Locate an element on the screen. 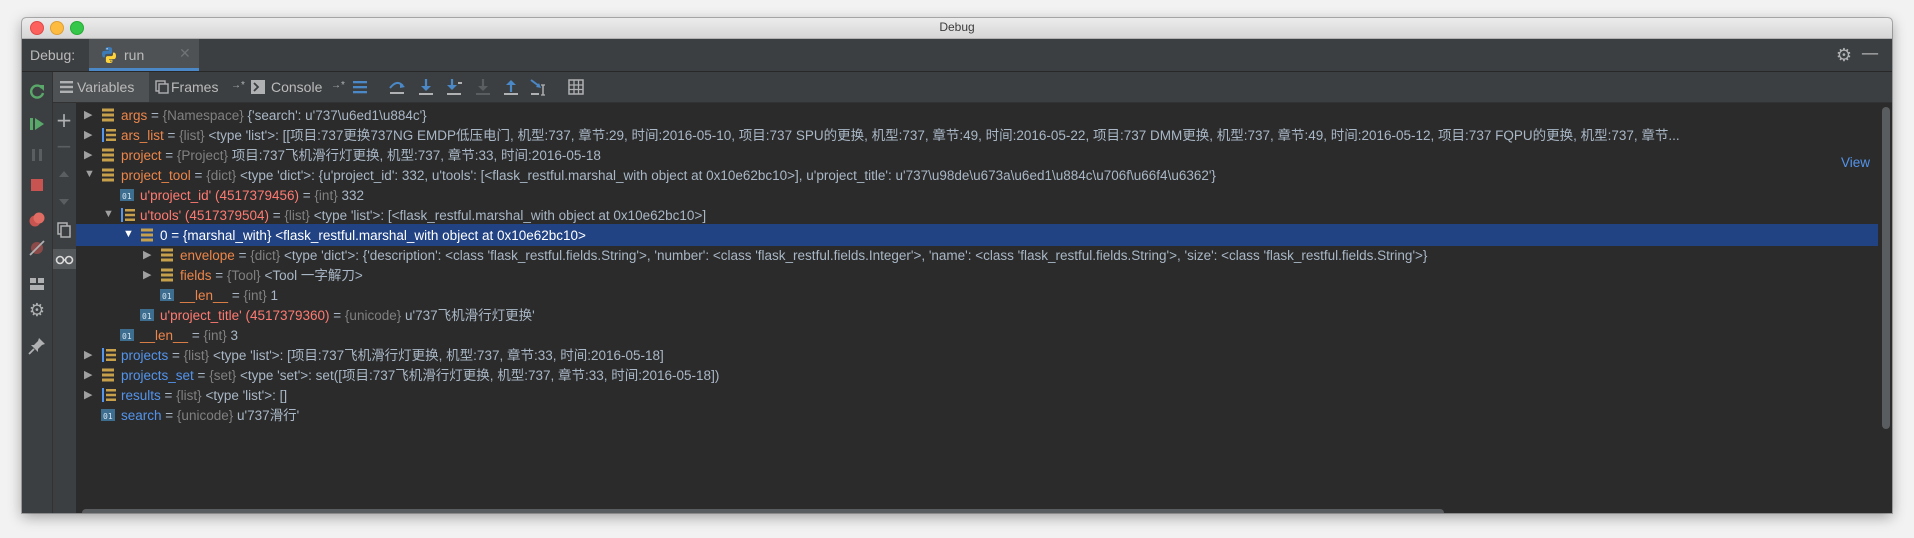 This screenshot has width=1914, height=538. resume-icon is located at coordinates (37, 124).